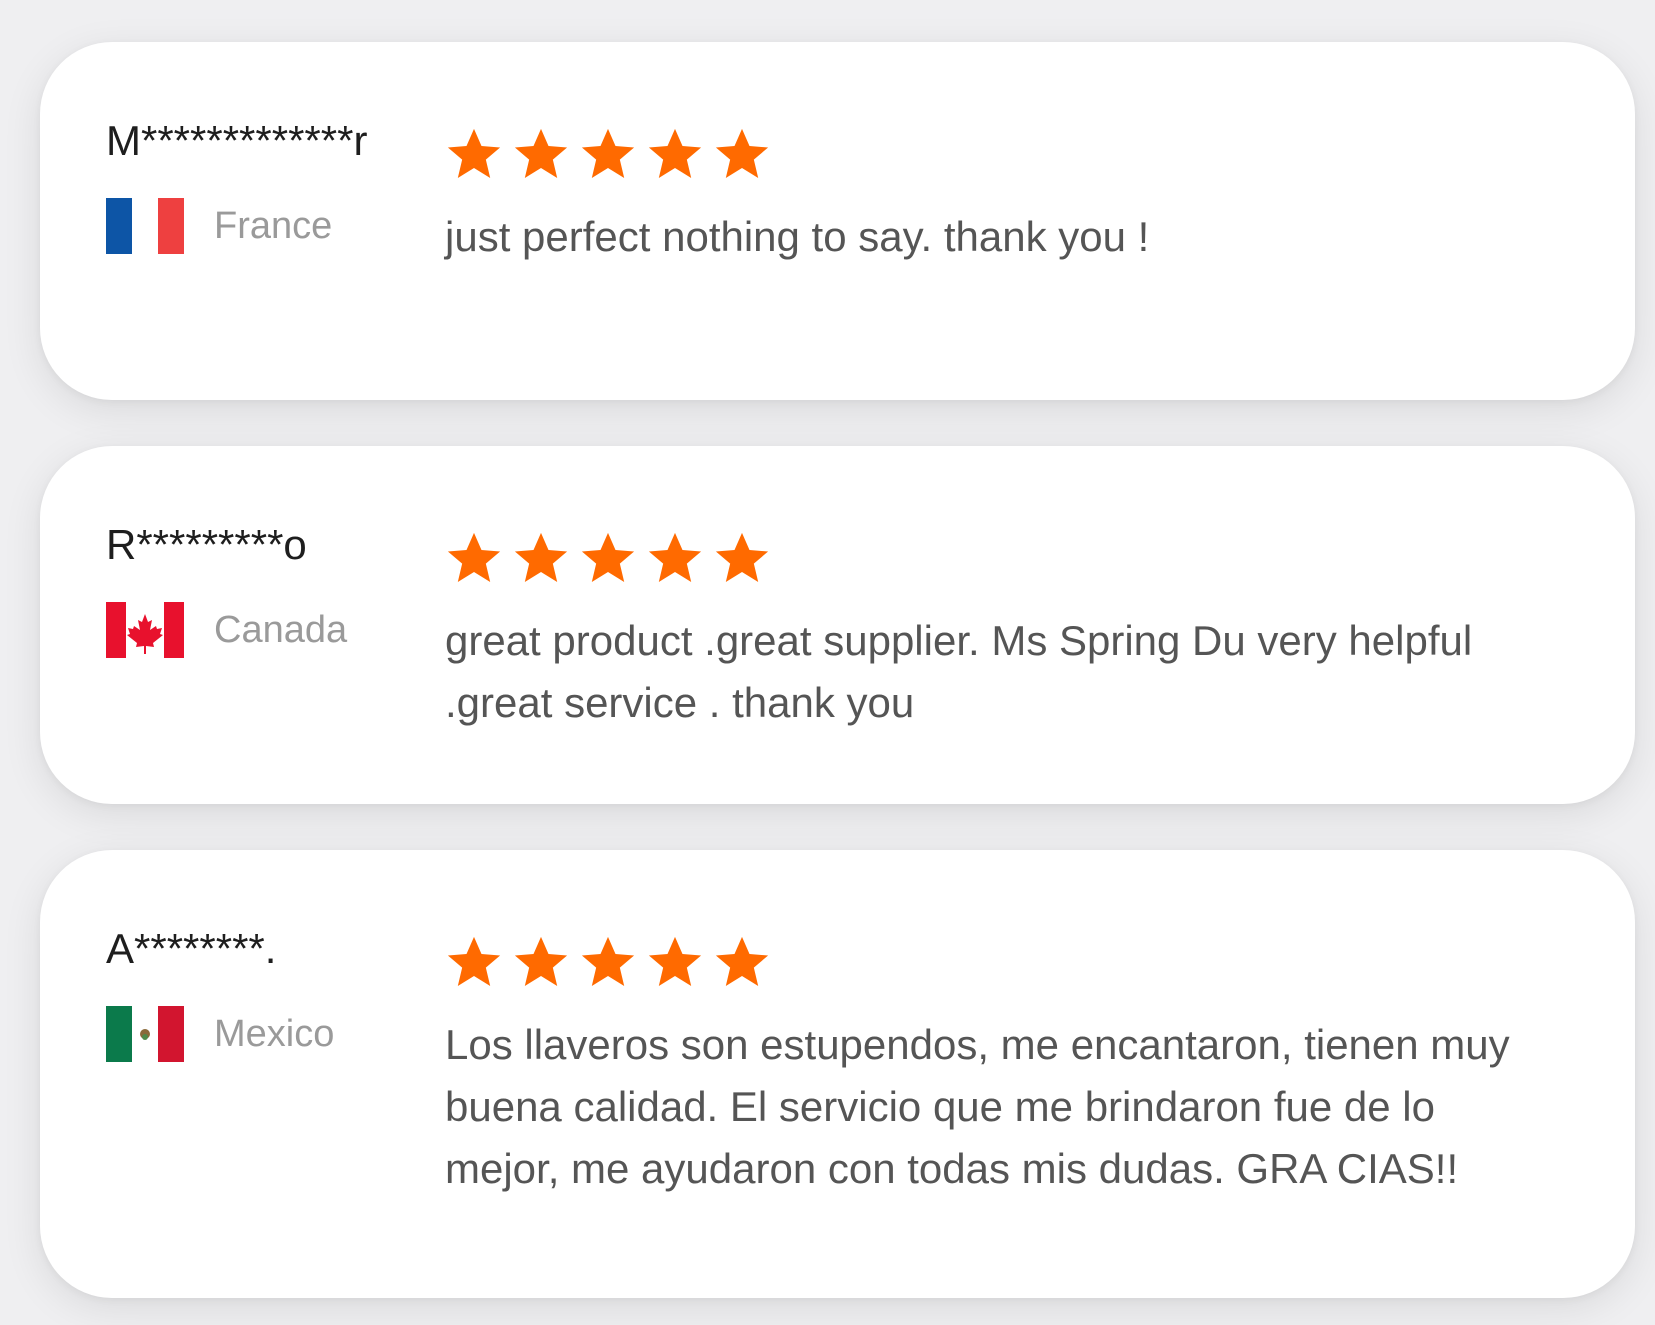  I want to click on reviewer-country: France, so click(275, 226).